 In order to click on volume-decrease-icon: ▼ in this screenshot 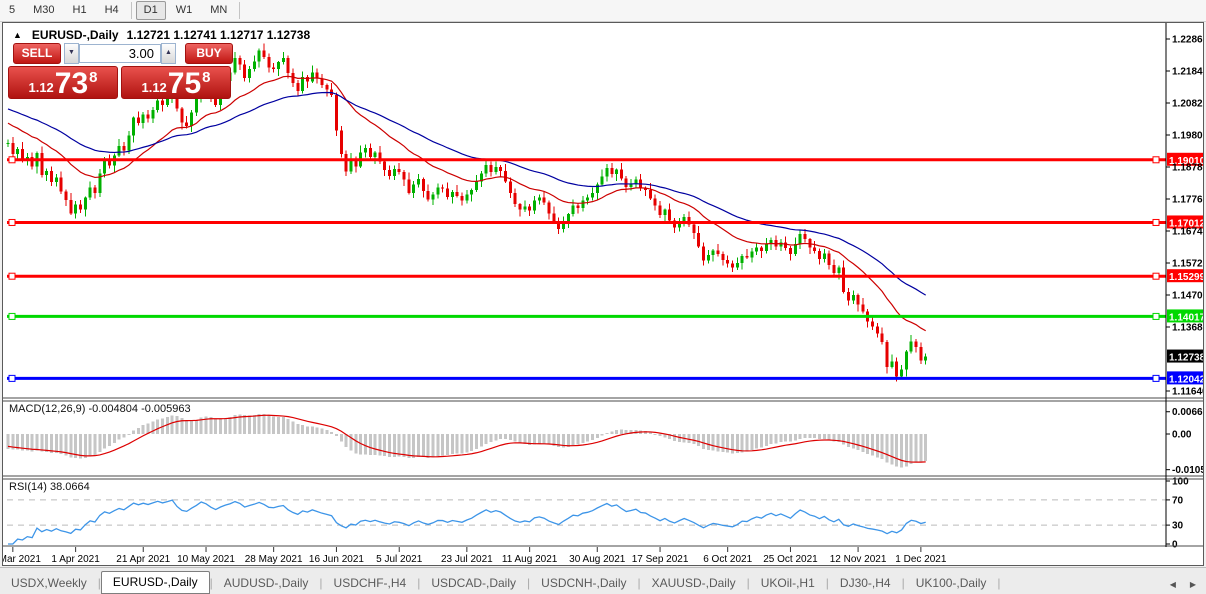, I will do `click(71, 53)`.